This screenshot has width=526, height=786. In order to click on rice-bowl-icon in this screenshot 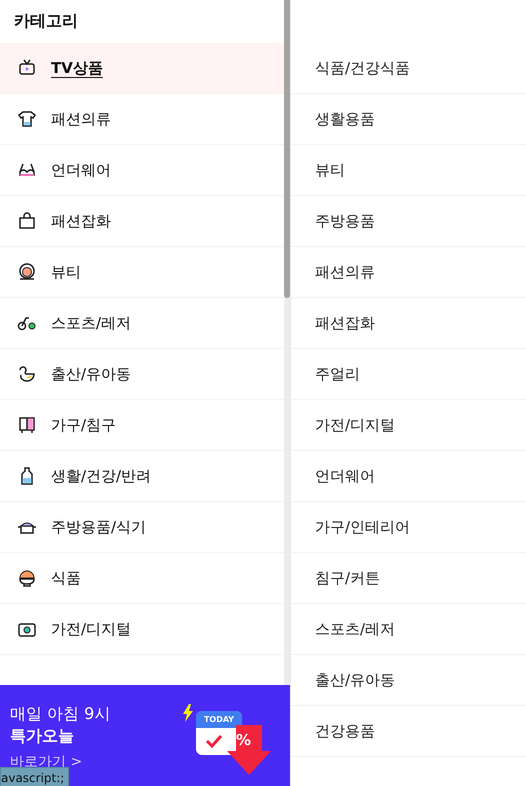, I will do `click(27, 578)`.